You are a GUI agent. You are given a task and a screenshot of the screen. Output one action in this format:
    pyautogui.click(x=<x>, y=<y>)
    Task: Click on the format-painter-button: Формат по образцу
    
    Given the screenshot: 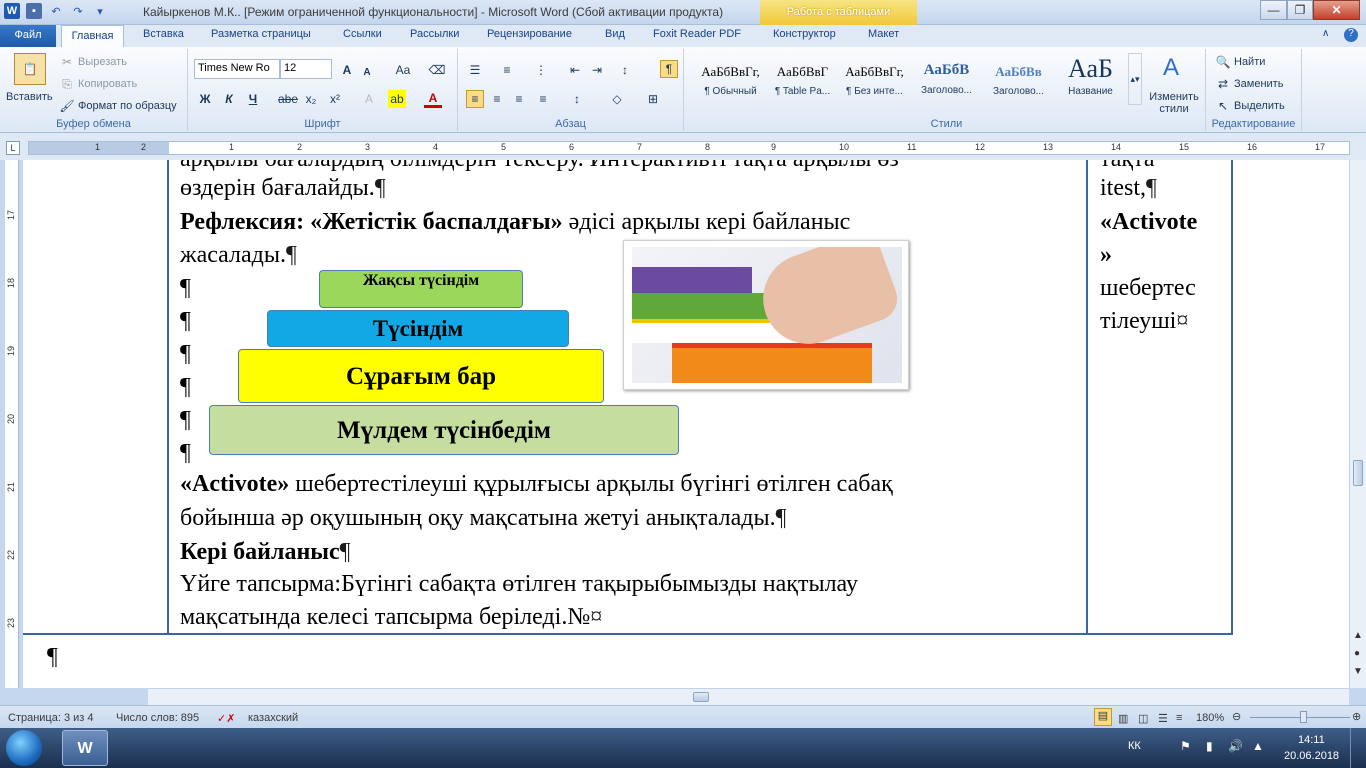 What is the action you would take?
    pyautogui.click(x=127, y=106)
    